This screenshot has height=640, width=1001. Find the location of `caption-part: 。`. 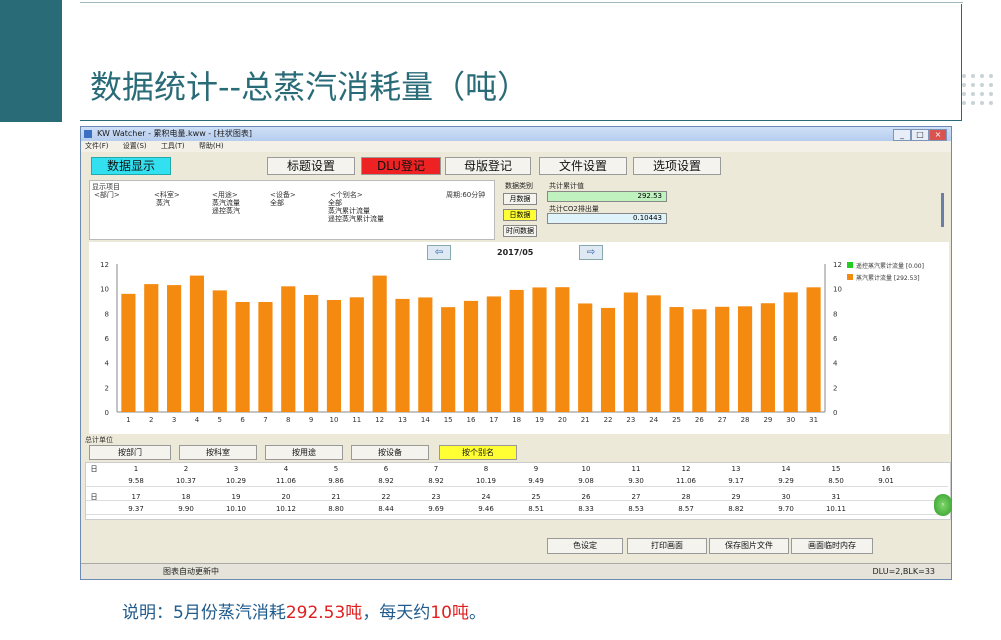

caption-part: 。 is located at coordinates (477, 613).